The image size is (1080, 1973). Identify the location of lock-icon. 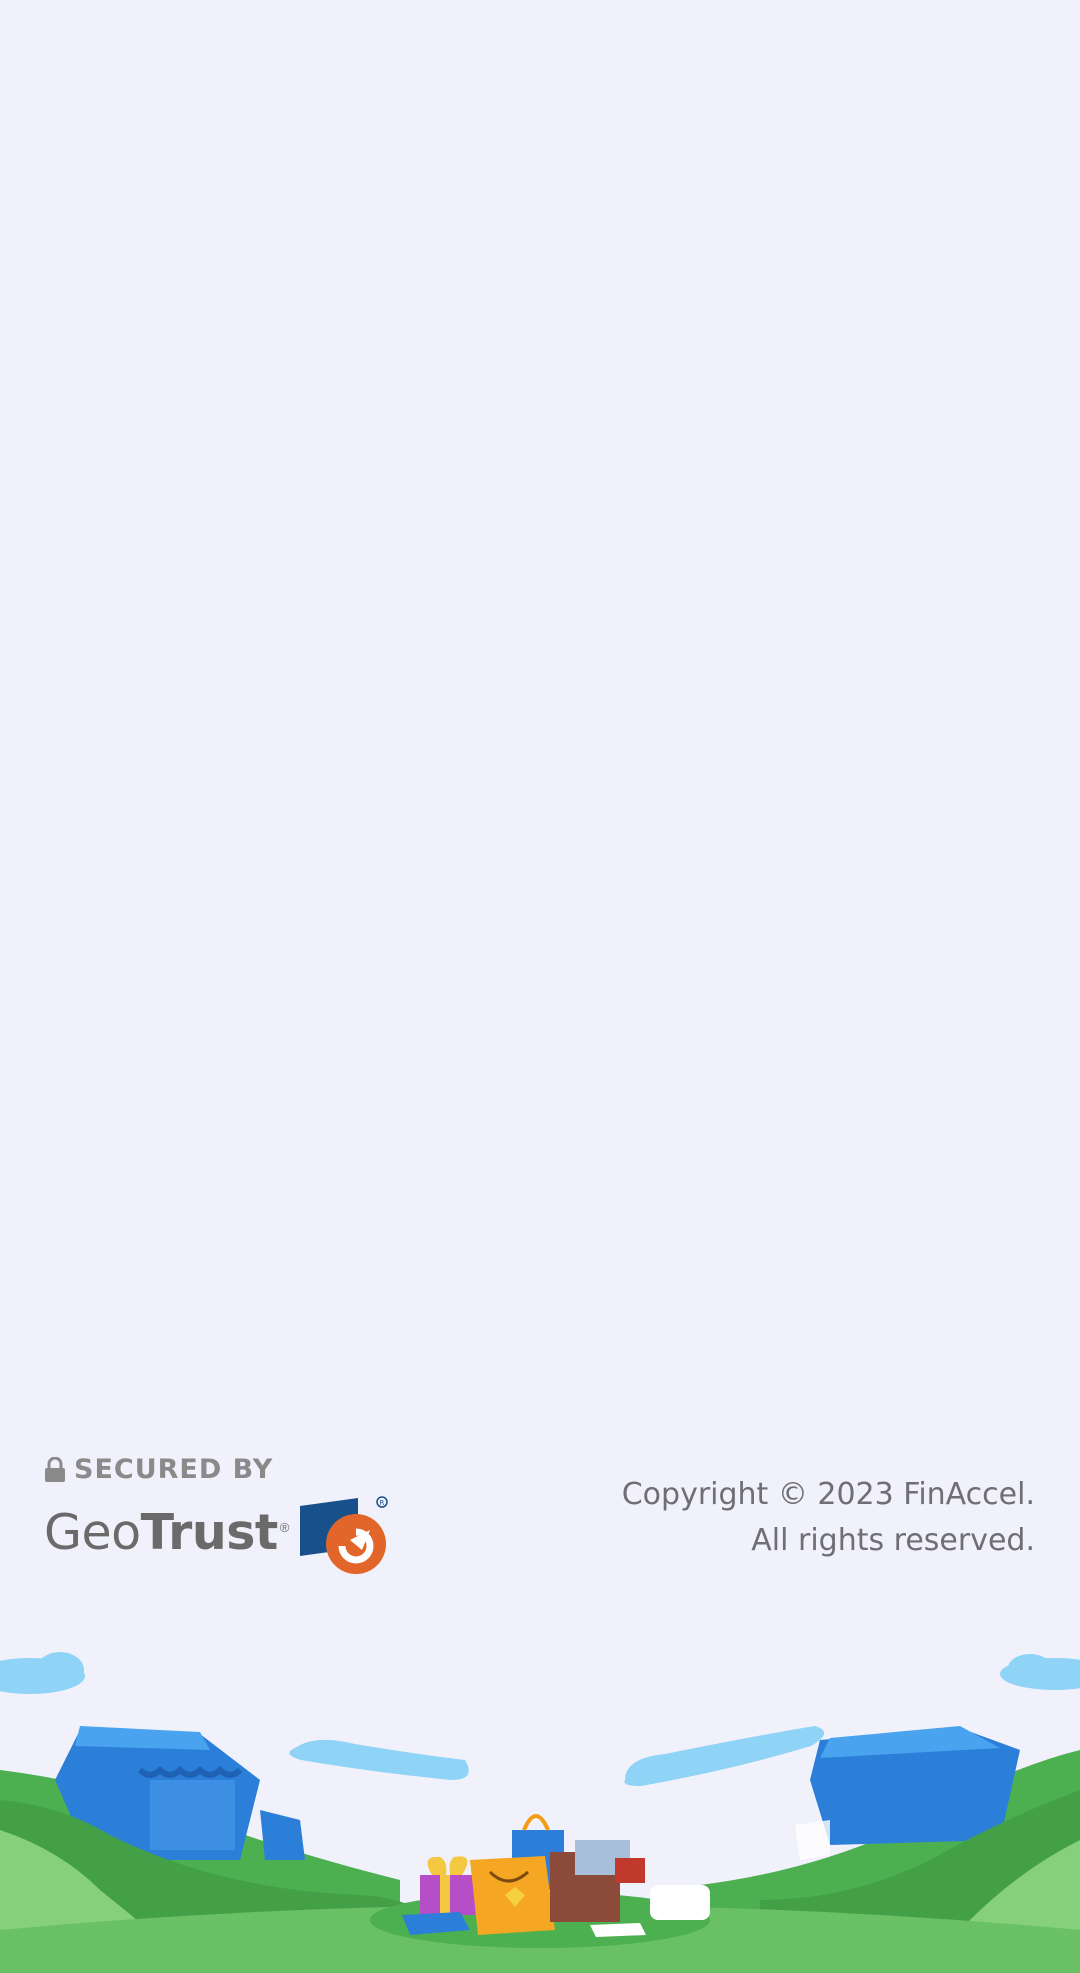
(55, 1469).